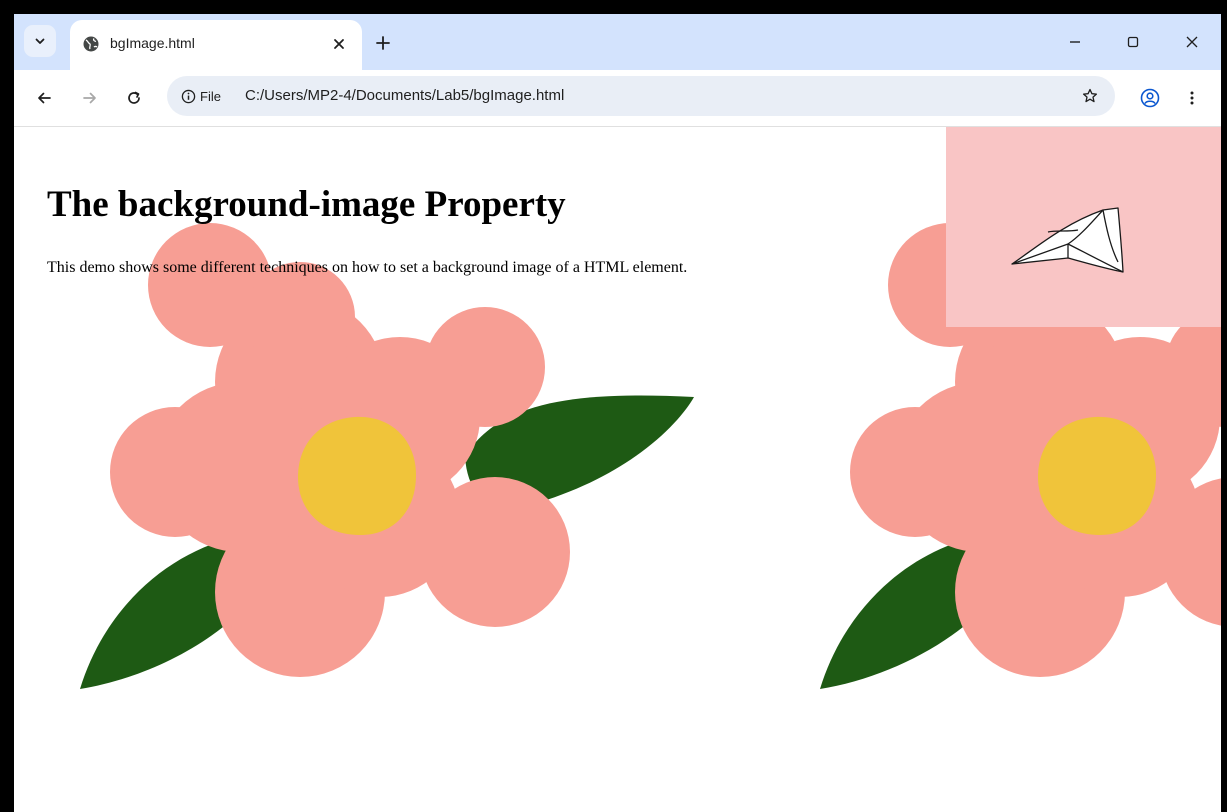  I want to click on paper-airplane-icon, so click(1067, 240).